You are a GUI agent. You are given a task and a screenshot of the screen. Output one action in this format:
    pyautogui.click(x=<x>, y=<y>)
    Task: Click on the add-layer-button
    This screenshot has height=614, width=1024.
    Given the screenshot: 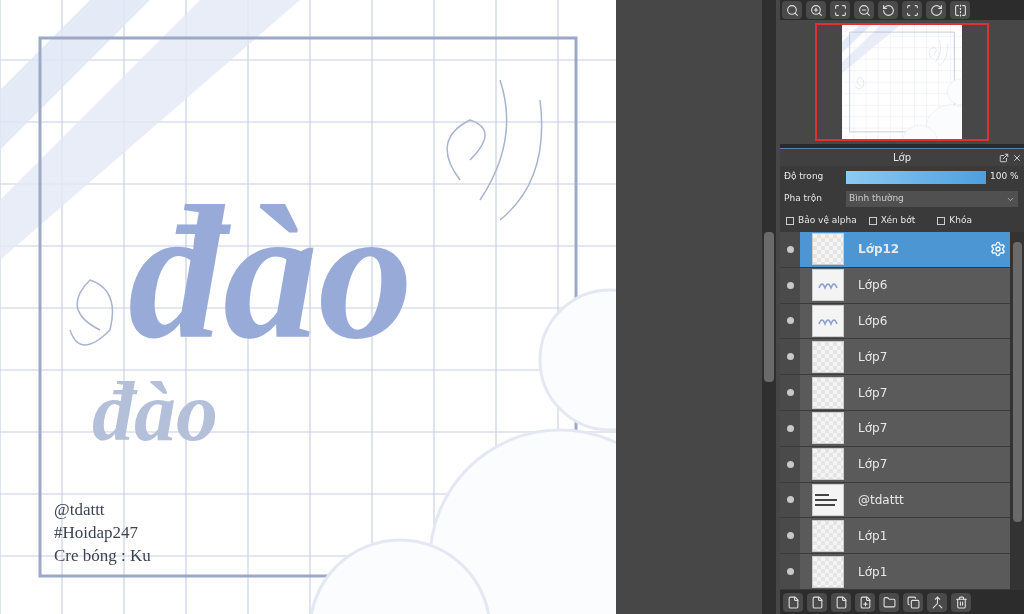 What is the action you would take?
    pyautogui.click(x=865, y=602)
    